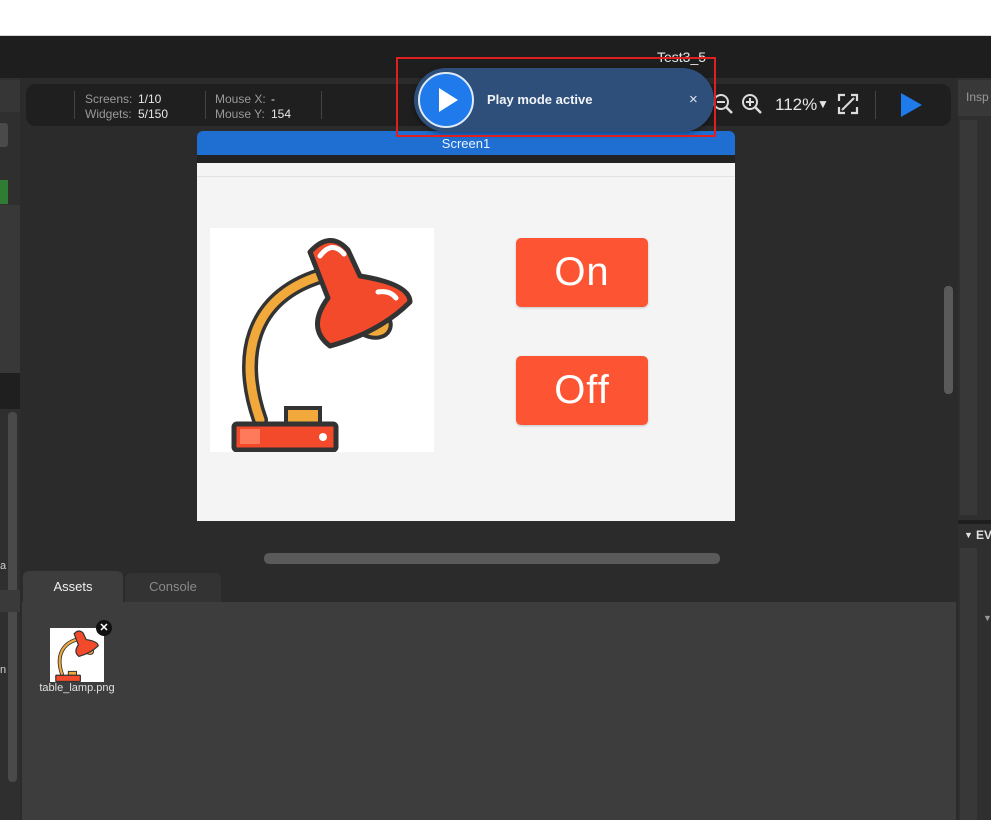  What do you see at coordinates (968, 684) in the screenshot?
I see `events-content` at bounding box center [968, 684].